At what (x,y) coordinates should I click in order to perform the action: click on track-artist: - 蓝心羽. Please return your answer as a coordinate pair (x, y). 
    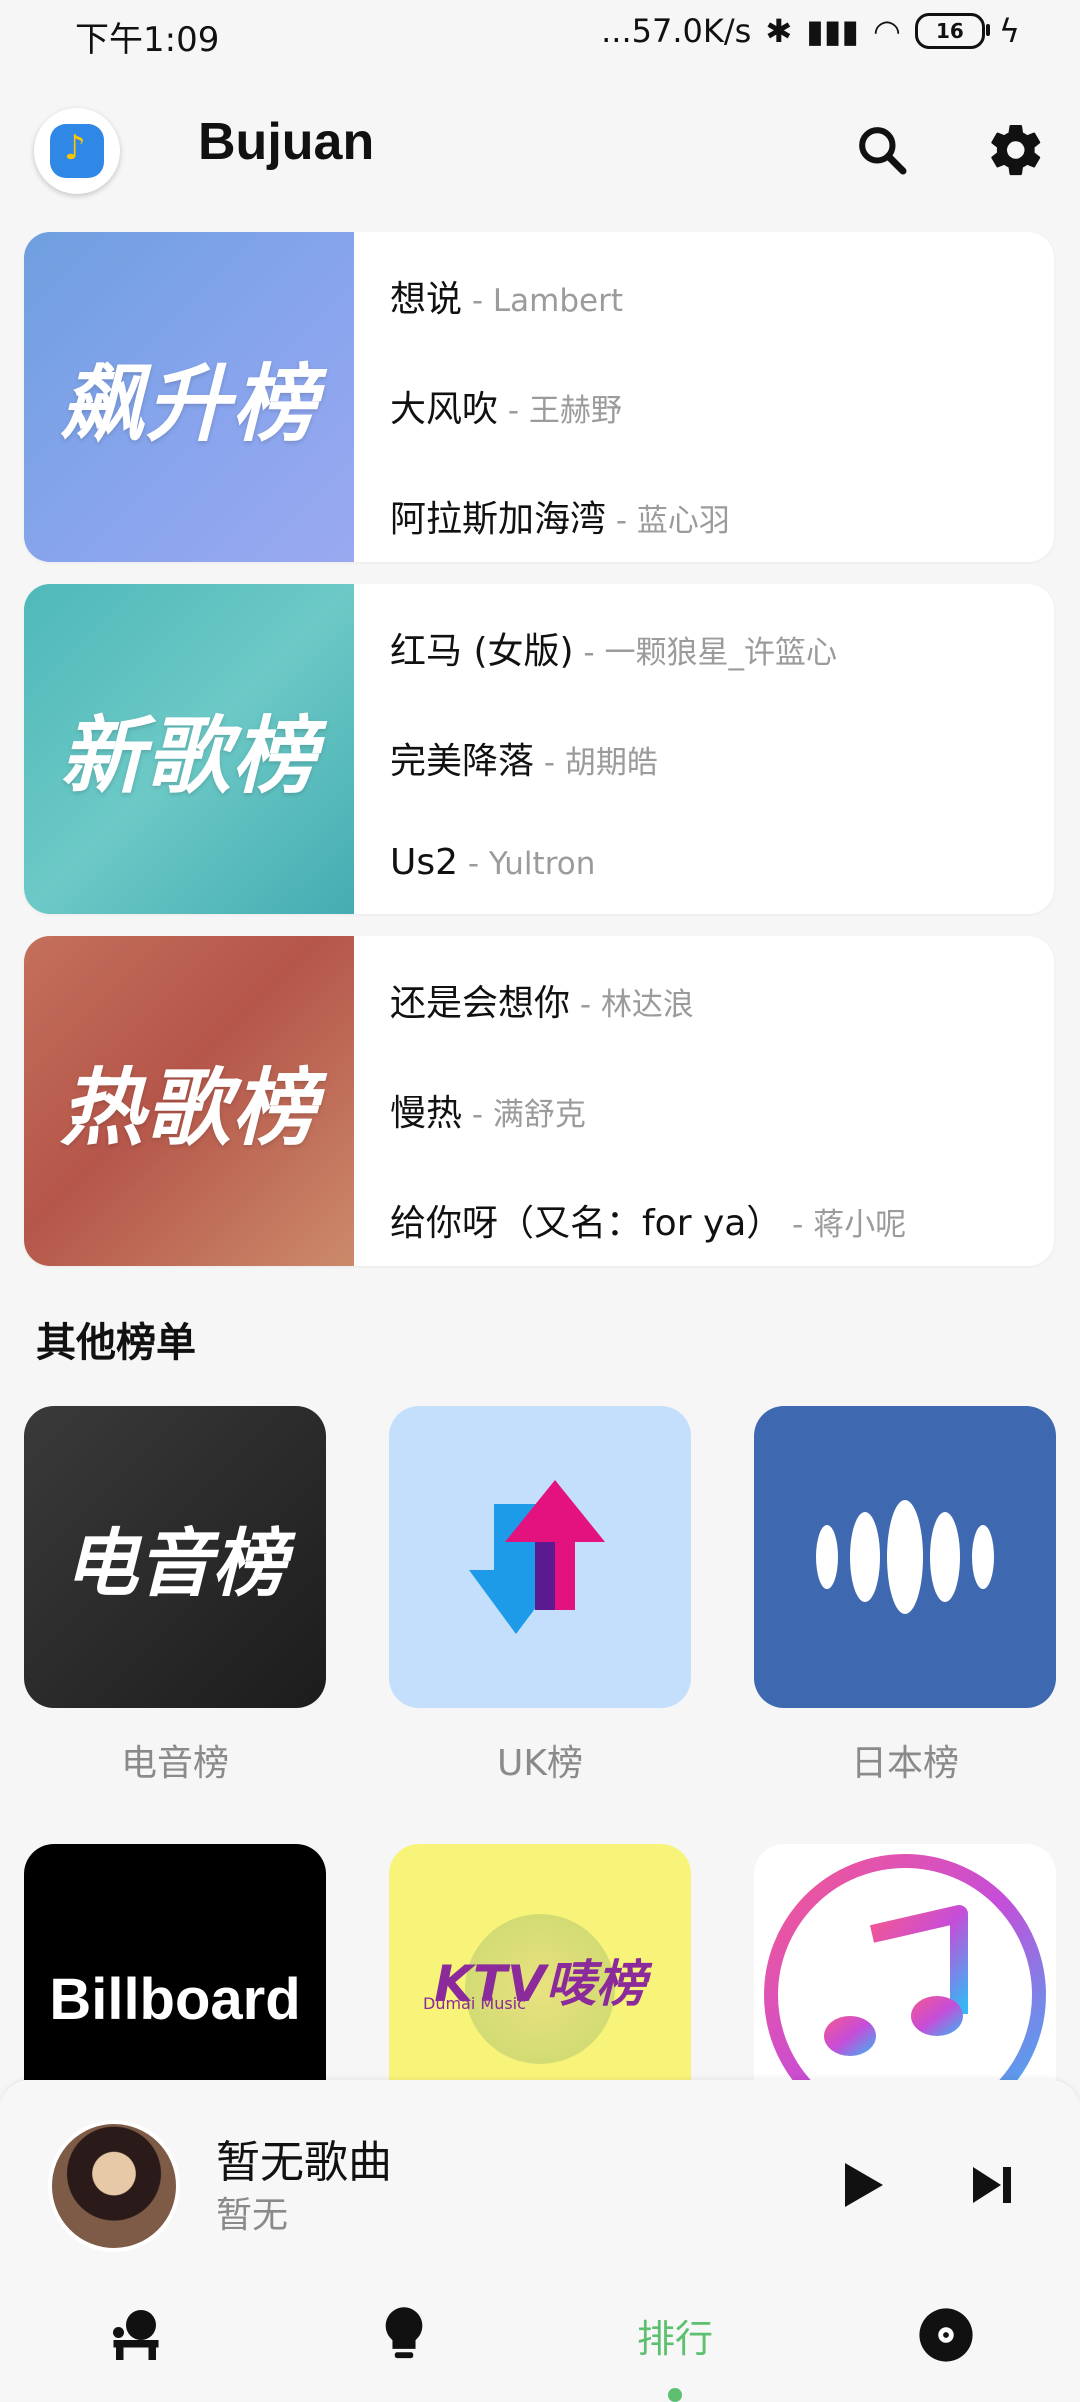
    Looking at the image, I should click on (668, 521).